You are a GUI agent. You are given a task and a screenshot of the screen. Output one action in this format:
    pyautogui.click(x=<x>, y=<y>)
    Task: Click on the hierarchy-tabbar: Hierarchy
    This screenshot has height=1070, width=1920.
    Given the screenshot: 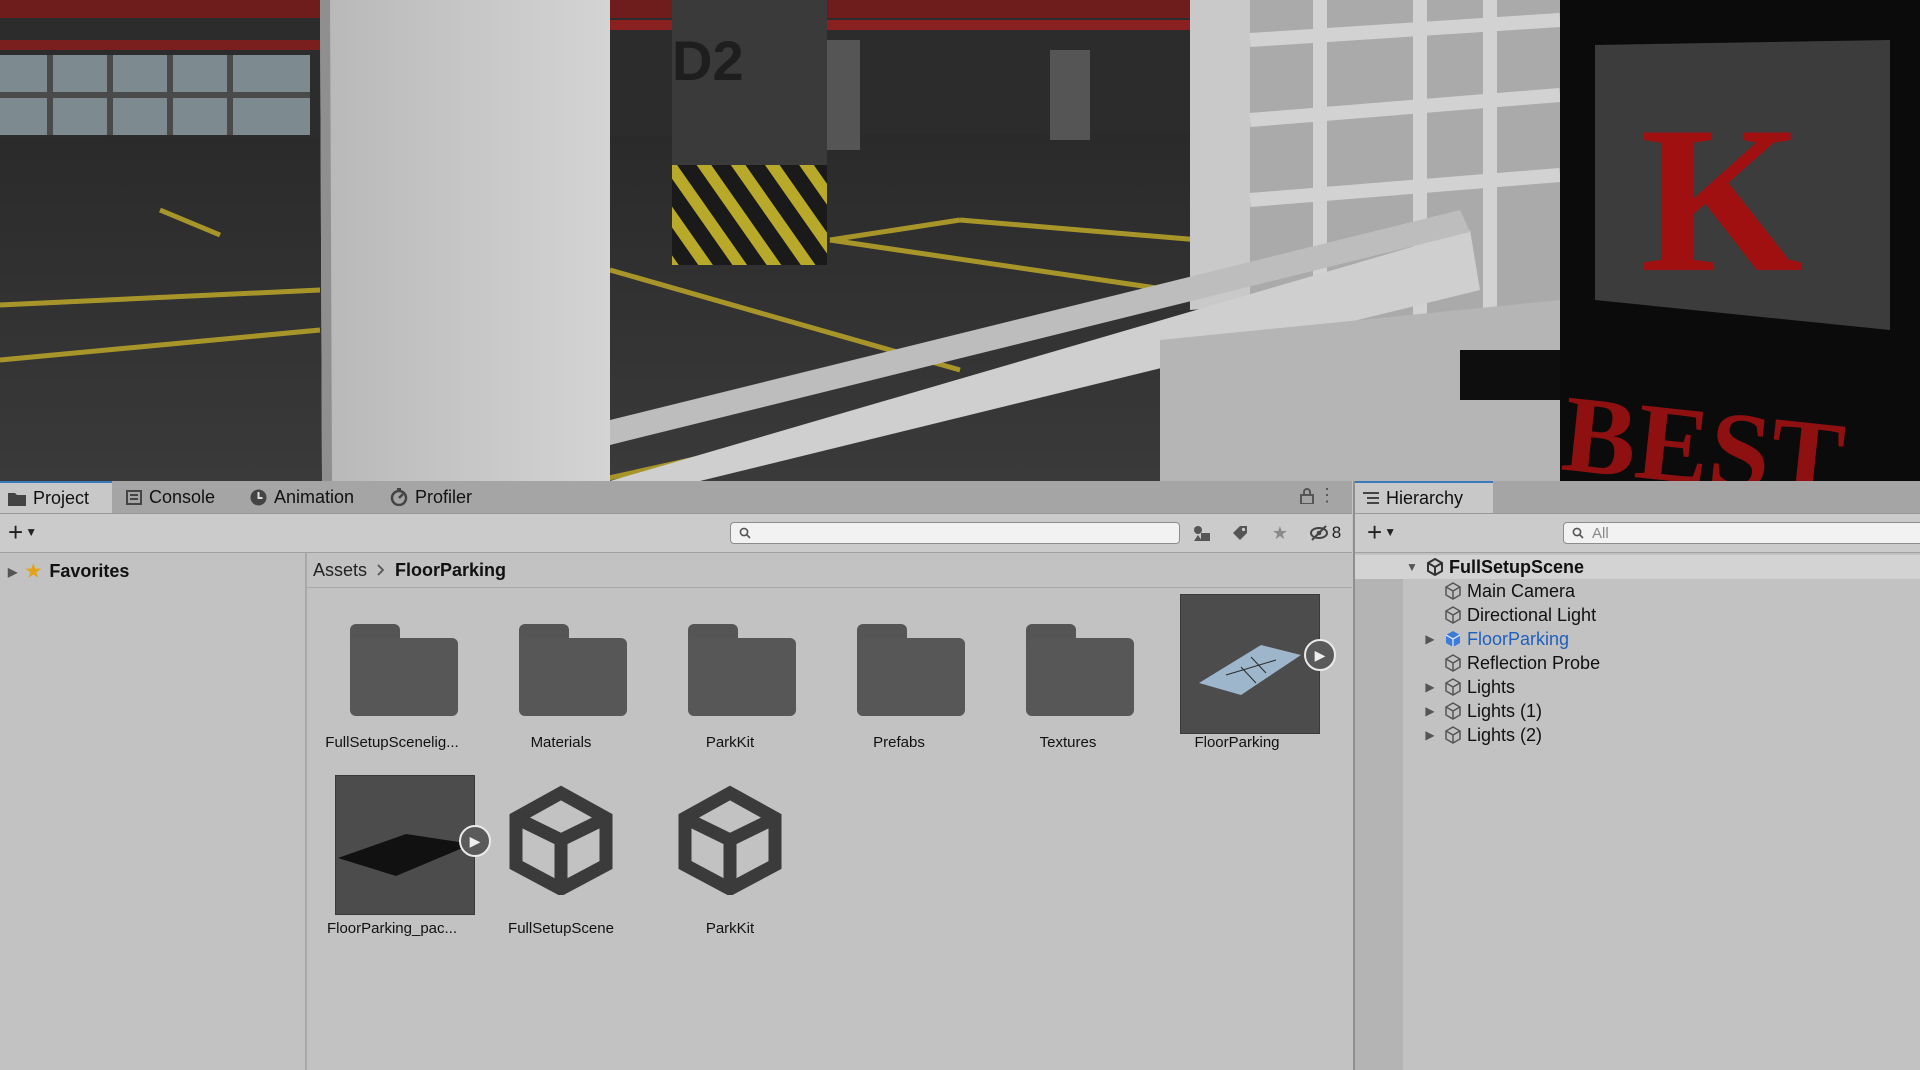 What is the action you would take?
    pyautogui.click(x=1637, y=497)
    